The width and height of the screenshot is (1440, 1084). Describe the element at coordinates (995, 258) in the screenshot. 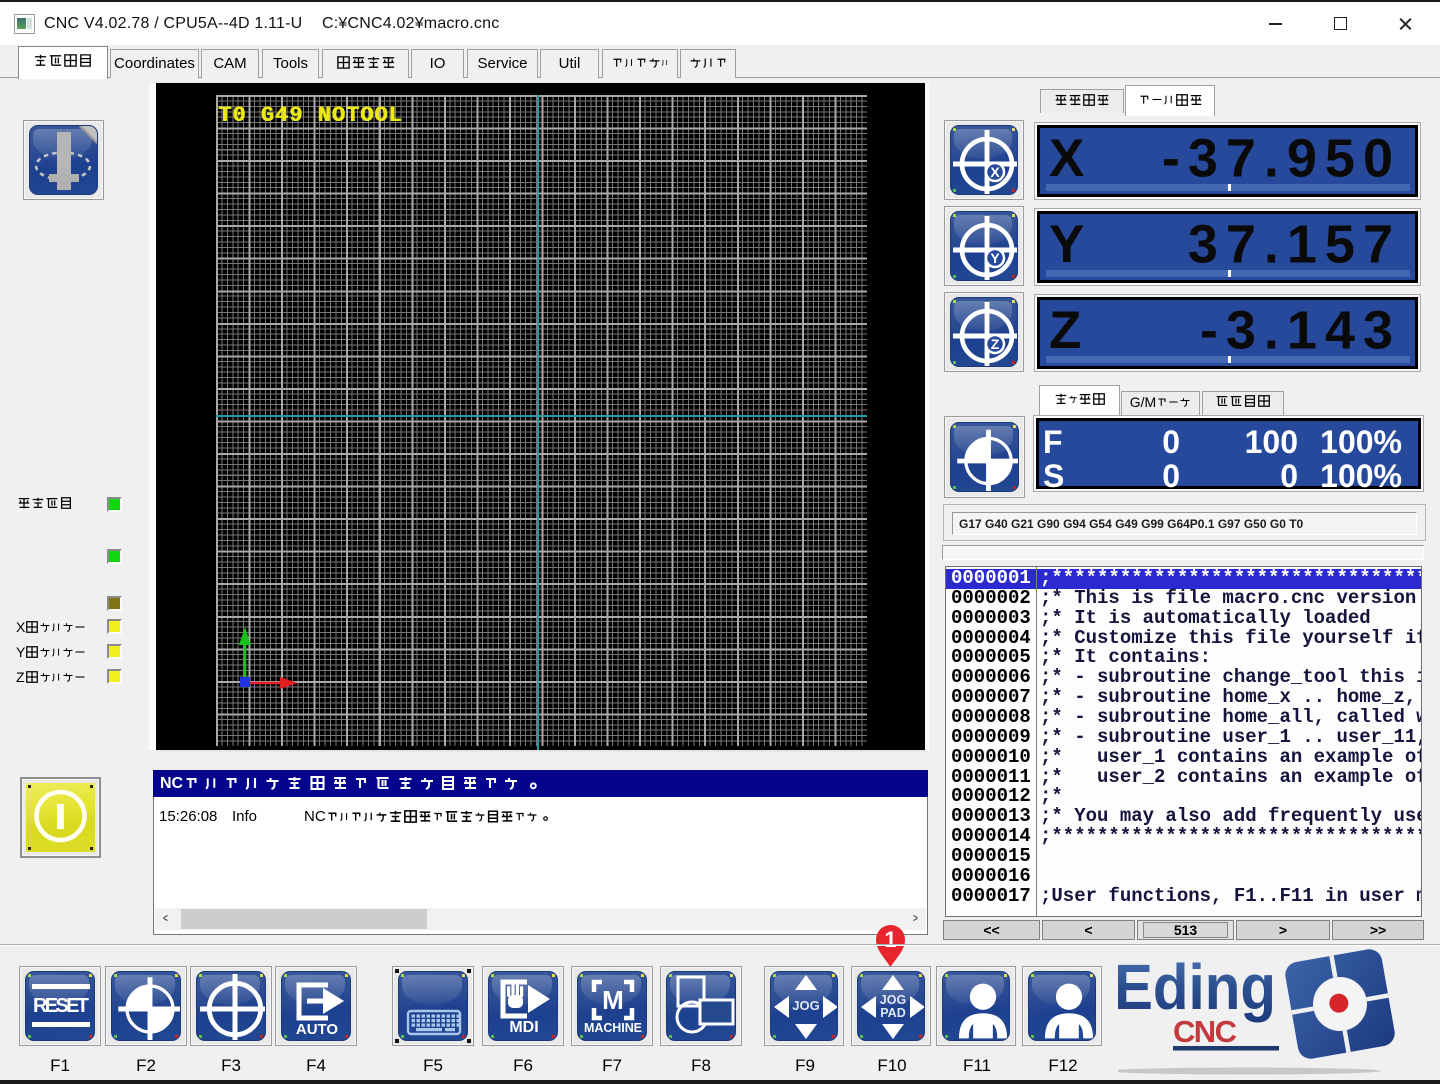

I see `svg-text: Y` at that location.